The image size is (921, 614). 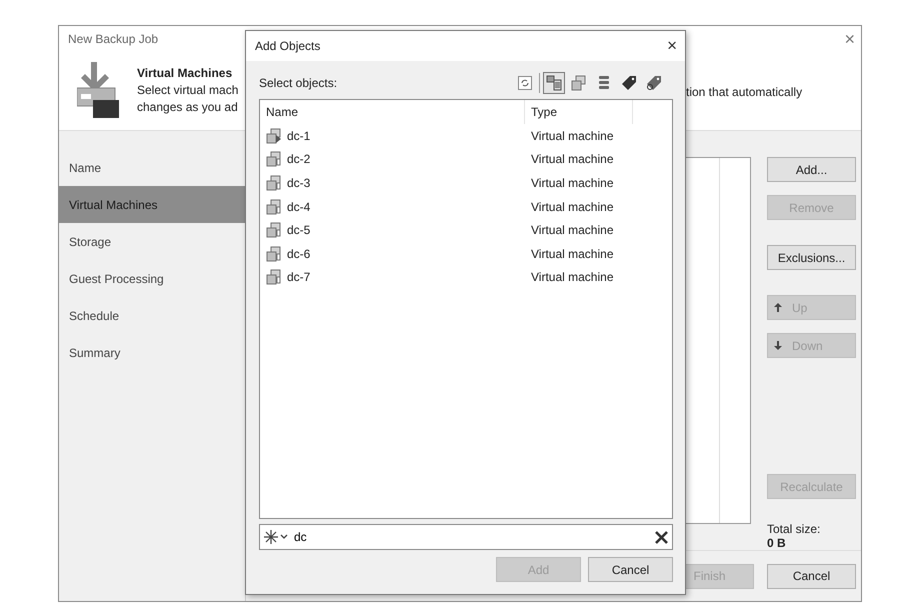 I want to click on vm-name: dc-7, so click(x=298, y=277).